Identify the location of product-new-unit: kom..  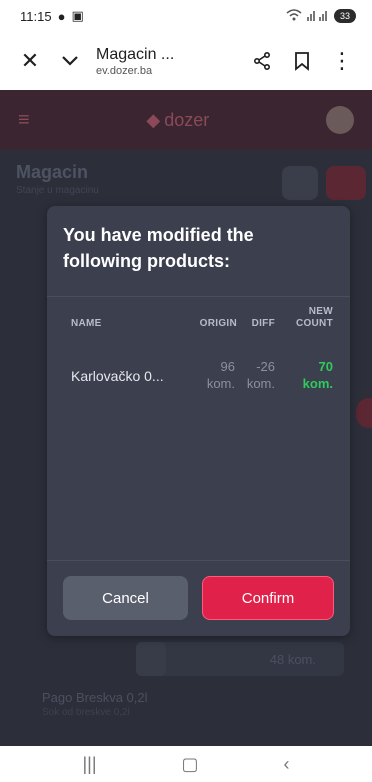
(317, 383).